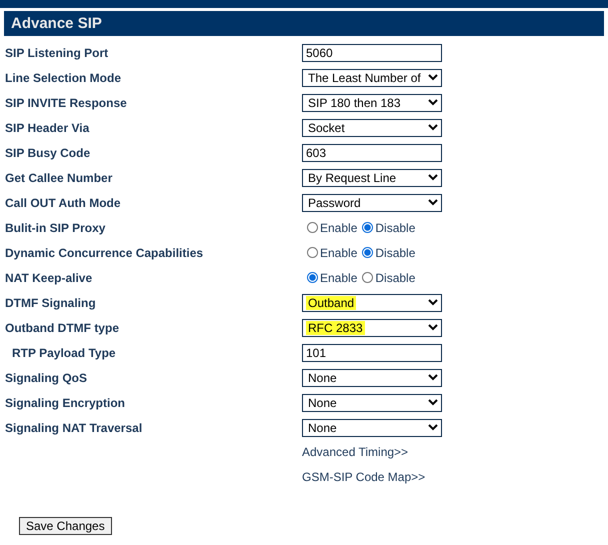  What do you see at coordinates (62, 203) in the screenshot?
I see `field-label: Call OUT Auth Mode` at bounding box center [62, 203].